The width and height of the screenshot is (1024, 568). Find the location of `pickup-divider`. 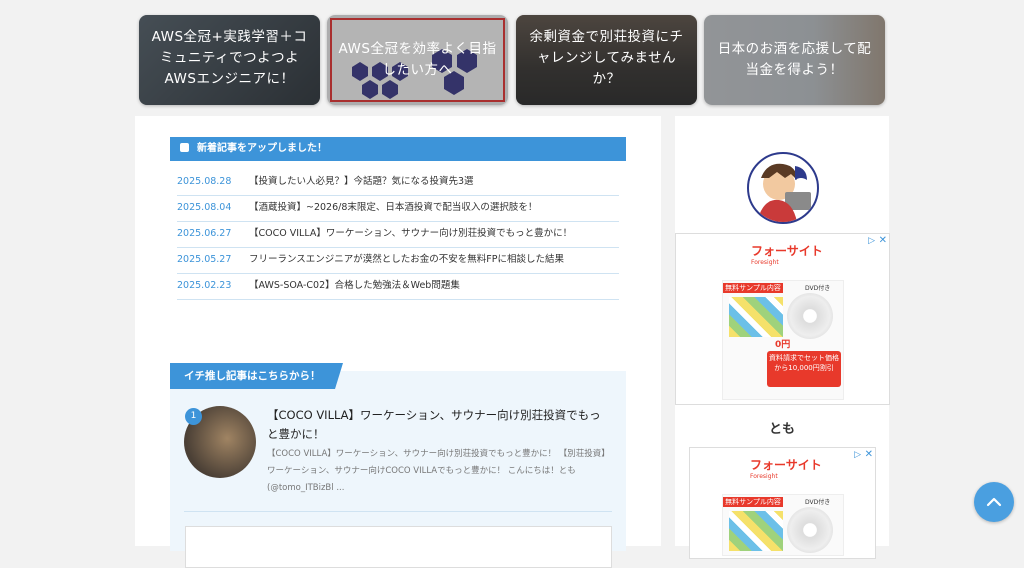

pickup-divider is located at coordinates (398, 511).